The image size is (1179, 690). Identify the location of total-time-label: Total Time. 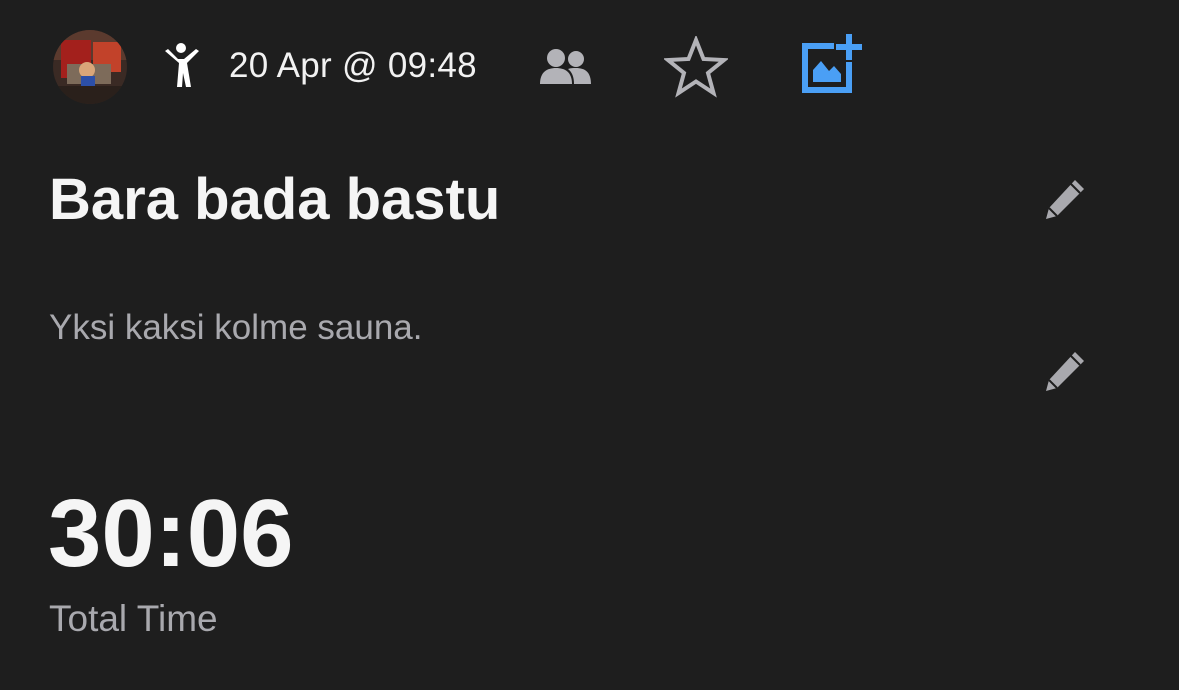
(133, 618).